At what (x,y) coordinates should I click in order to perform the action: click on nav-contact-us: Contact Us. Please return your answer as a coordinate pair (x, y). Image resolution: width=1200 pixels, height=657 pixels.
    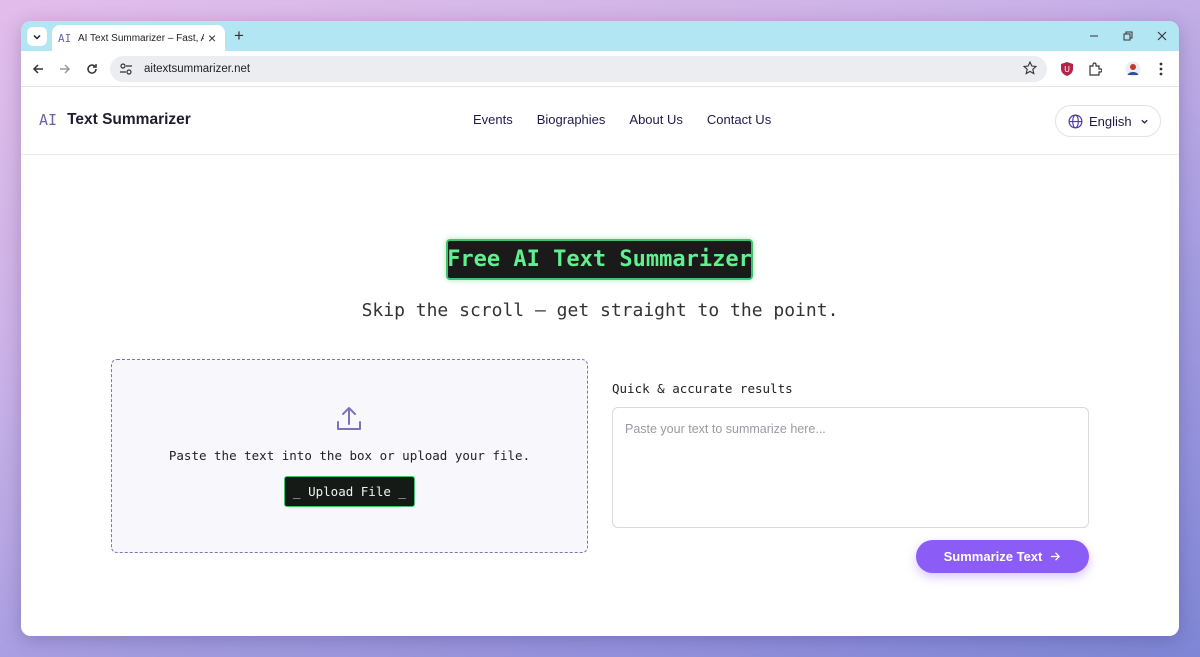
    Looking at the image, I should click on (739, 119).